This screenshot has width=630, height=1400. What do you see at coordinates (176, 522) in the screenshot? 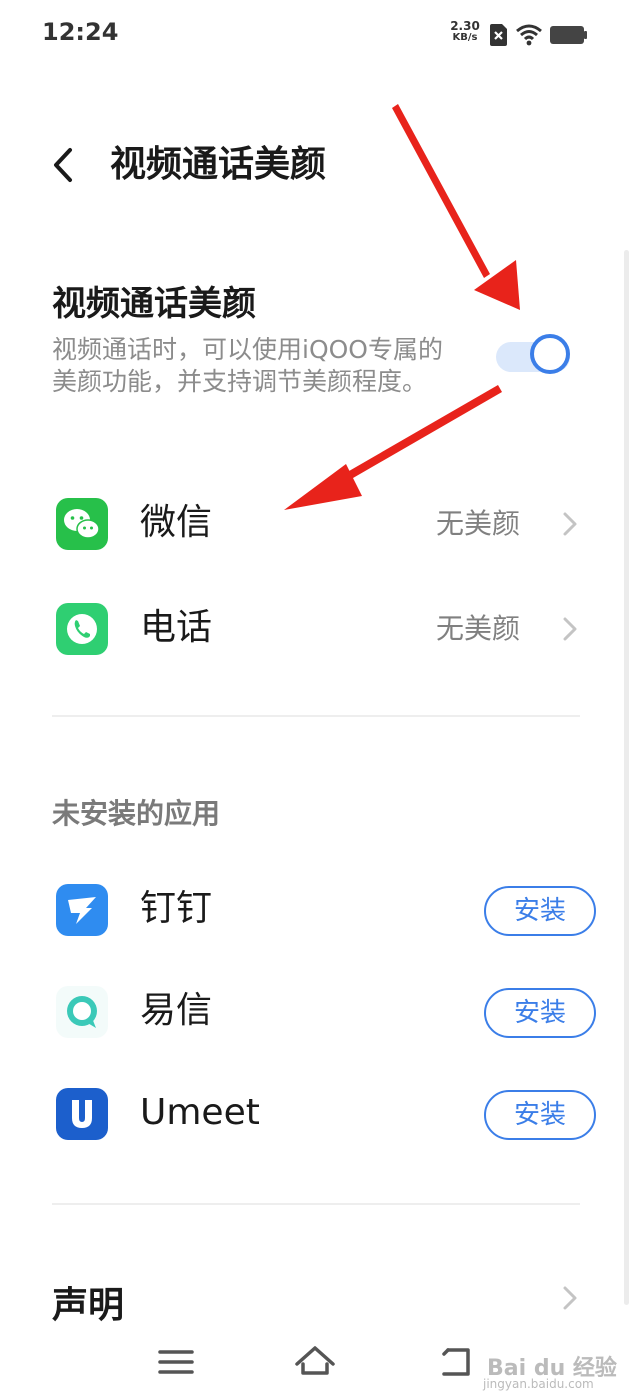
I see `app-name: 微信` at bounding box center [176, 522].